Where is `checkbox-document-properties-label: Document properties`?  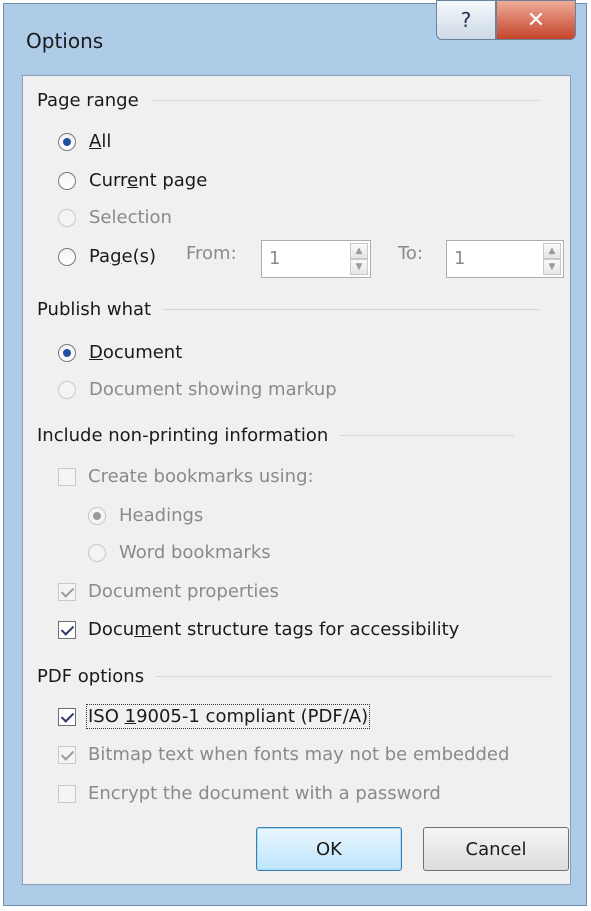 checkbox-document-properties-label: Document properties is located at coordinates (183, 591).